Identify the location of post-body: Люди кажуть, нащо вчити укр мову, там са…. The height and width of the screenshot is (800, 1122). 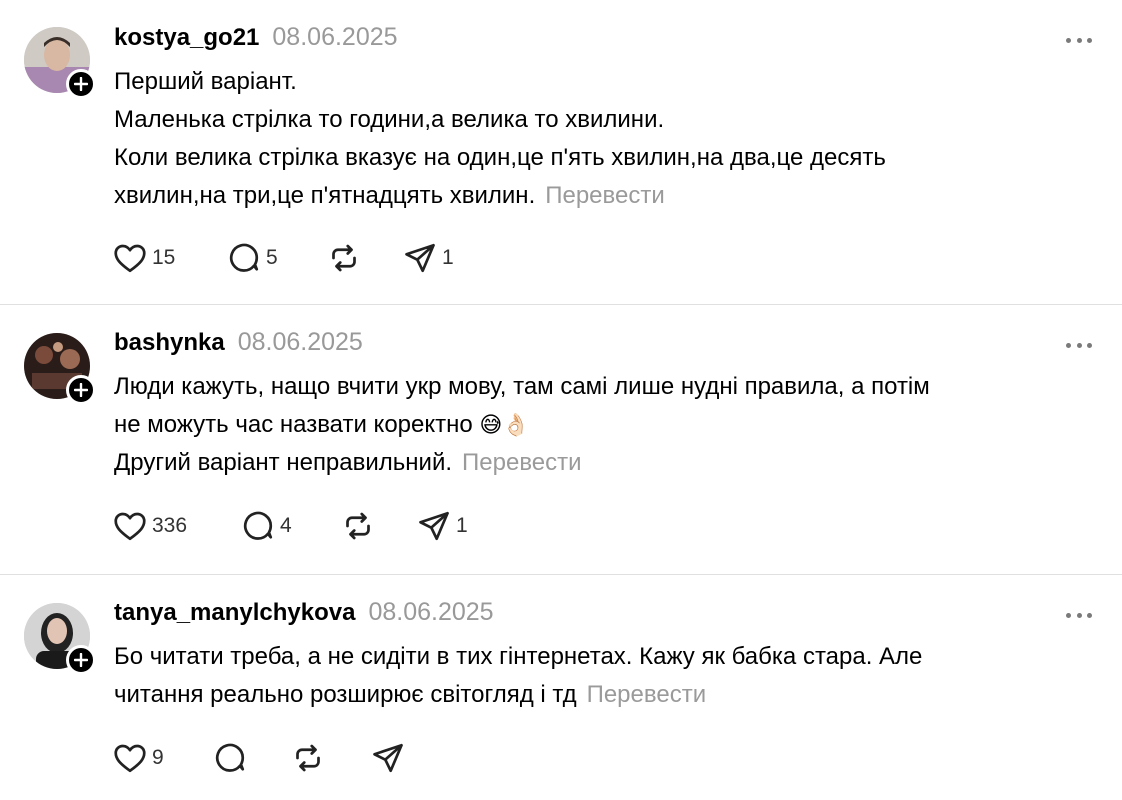
(604, 425).